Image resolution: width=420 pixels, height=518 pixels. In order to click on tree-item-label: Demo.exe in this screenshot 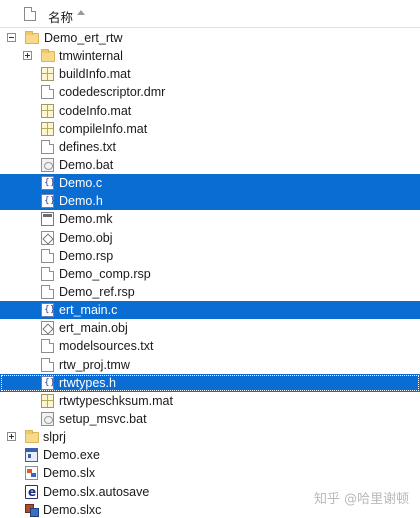, I will do `click(71, 455)`.